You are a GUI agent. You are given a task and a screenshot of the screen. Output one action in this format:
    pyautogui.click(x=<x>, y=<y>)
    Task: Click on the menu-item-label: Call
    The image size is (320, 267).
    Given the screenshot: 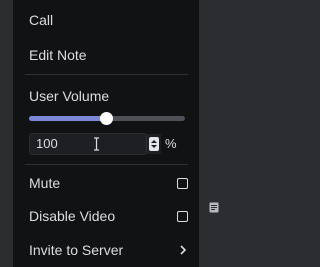 What is the action you would take?
    pyautogui.click(x=41, y=20)
    